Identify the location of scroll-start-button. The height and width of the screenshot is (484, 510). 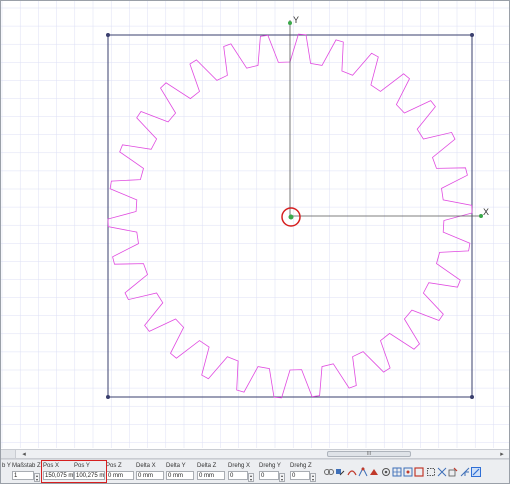
(8, 454).